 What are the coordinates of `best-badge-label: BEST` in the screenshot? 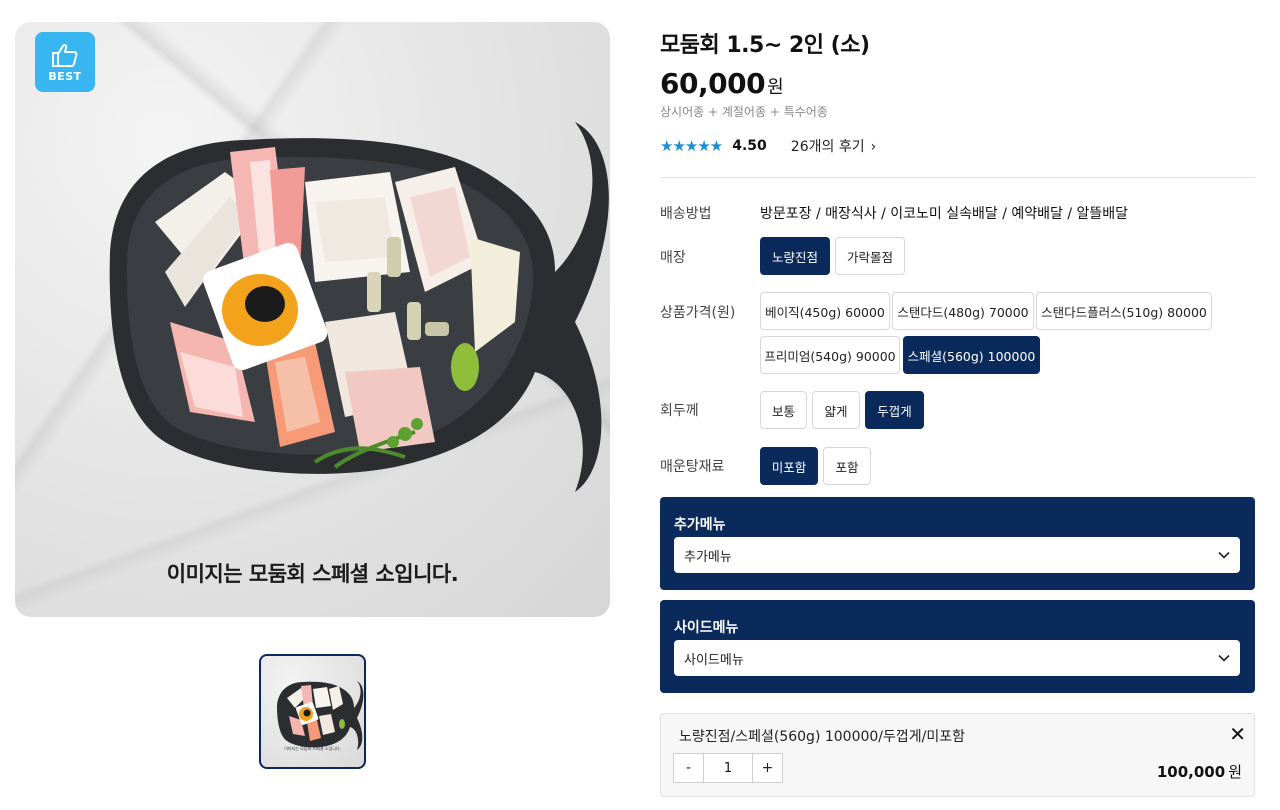 It's located at (65, 76).